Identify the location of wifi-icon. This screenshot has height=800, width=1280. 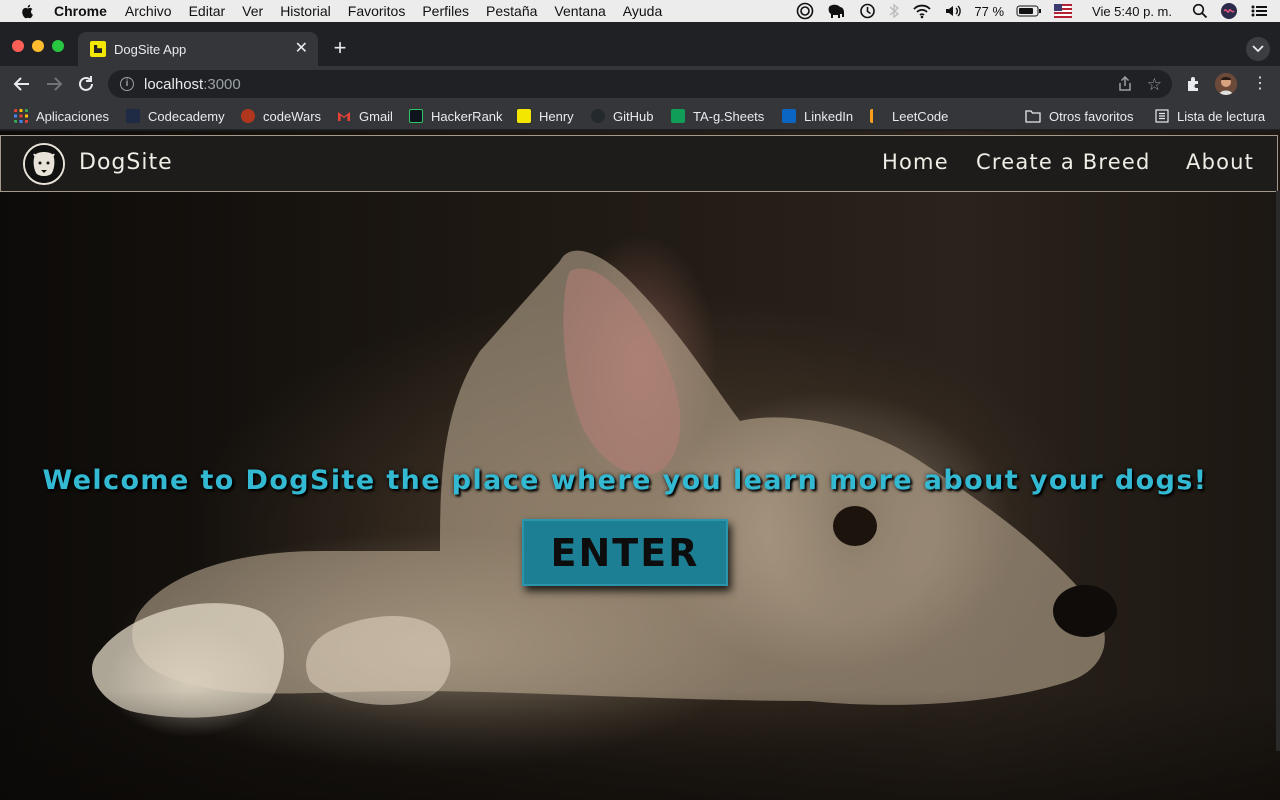
(922, 11).